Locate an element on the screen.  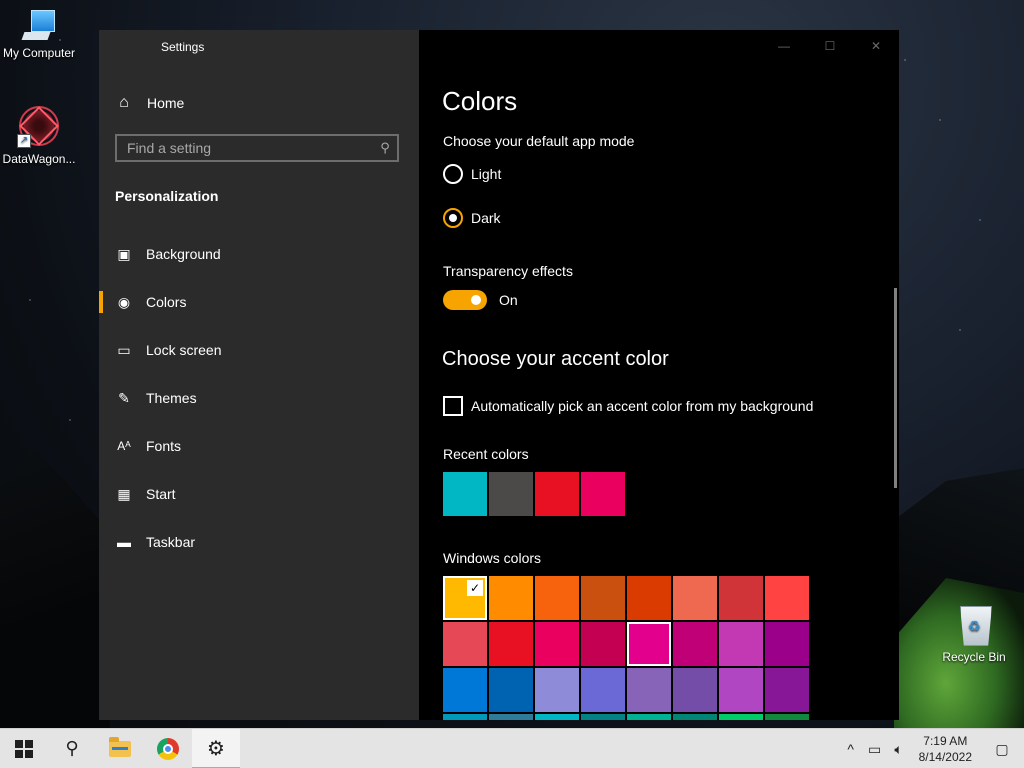
desktop-icon-my-computer: My Computer is located at coordinates (40, 34).